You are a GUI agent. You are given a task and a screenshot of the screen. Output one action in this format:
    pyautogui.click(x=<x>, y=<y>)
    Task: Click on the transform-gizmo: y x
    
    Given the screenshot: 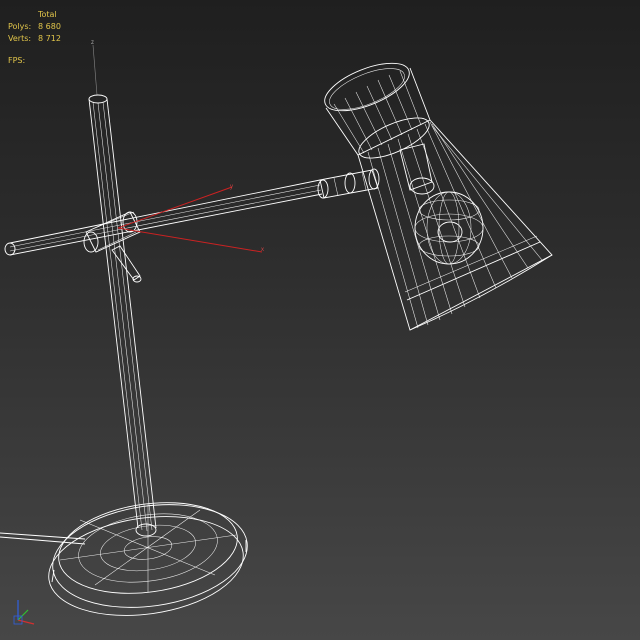 What is the action you would take?
    pyautogui.click(x=190, y=218)
    